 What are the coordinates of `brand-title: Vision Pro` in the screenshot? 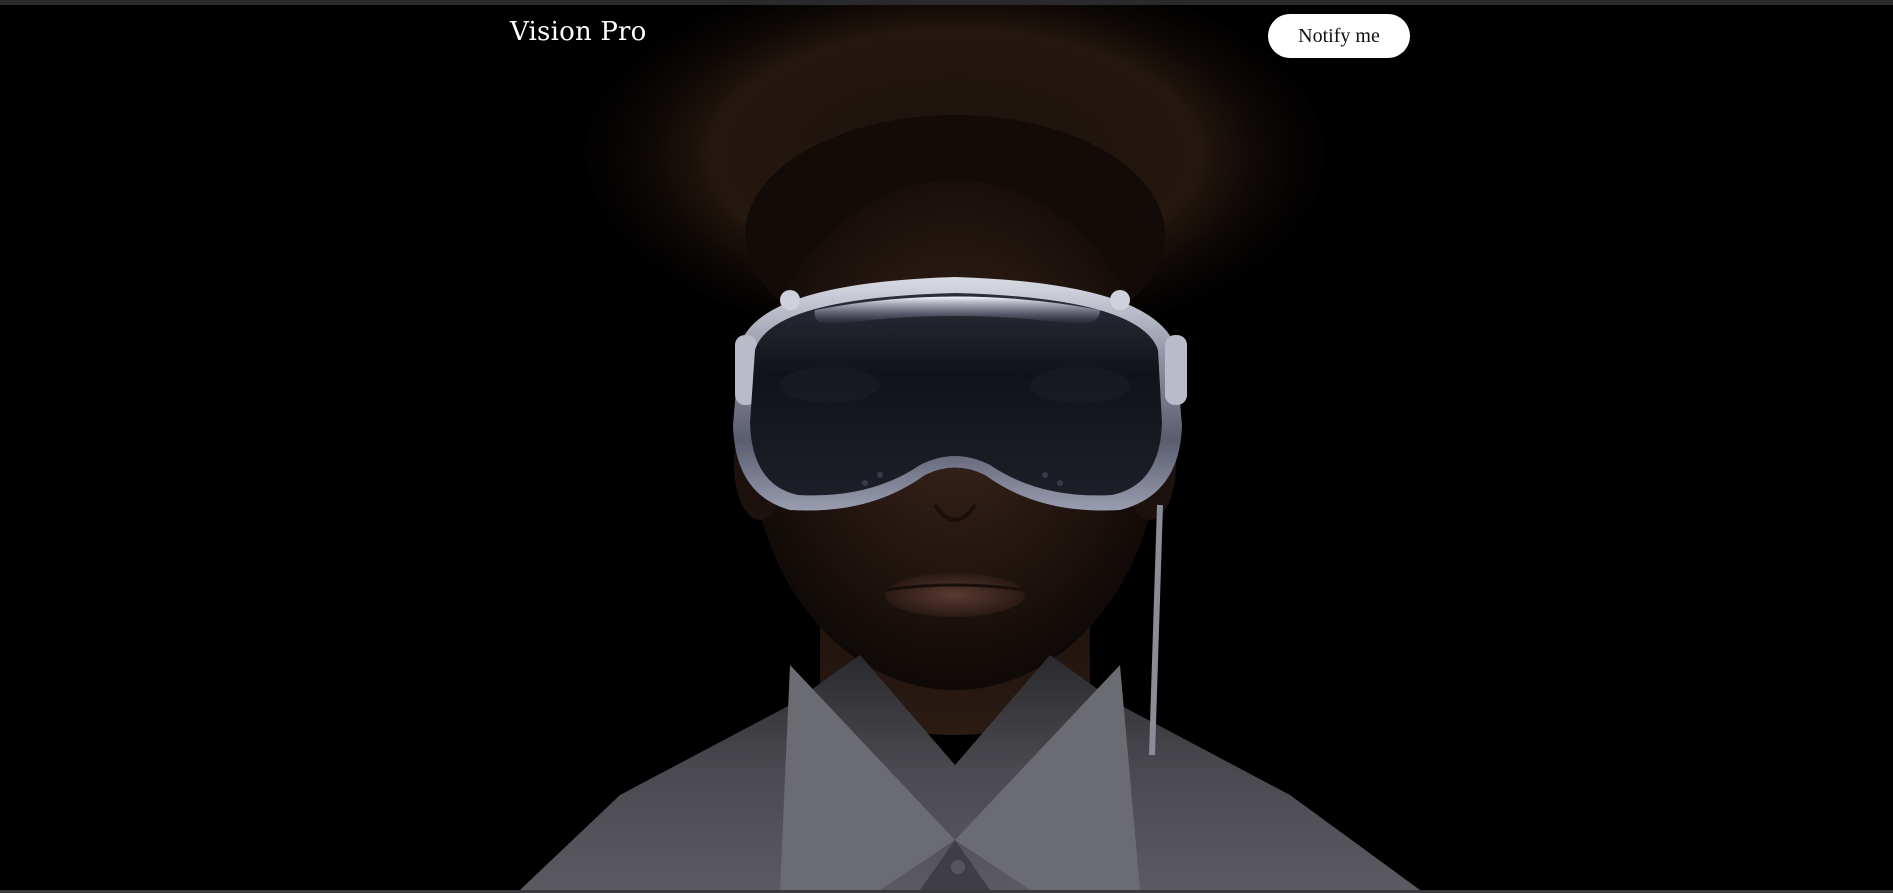 It's located at (578, 32).